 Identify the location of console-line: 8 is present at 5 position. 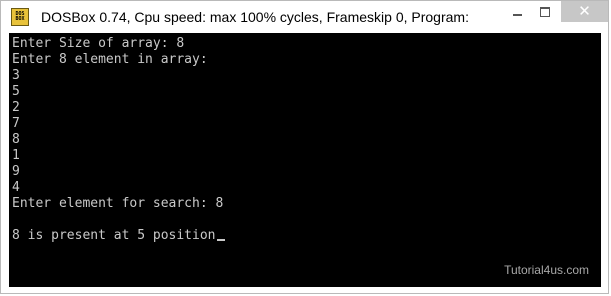
(114, 235).